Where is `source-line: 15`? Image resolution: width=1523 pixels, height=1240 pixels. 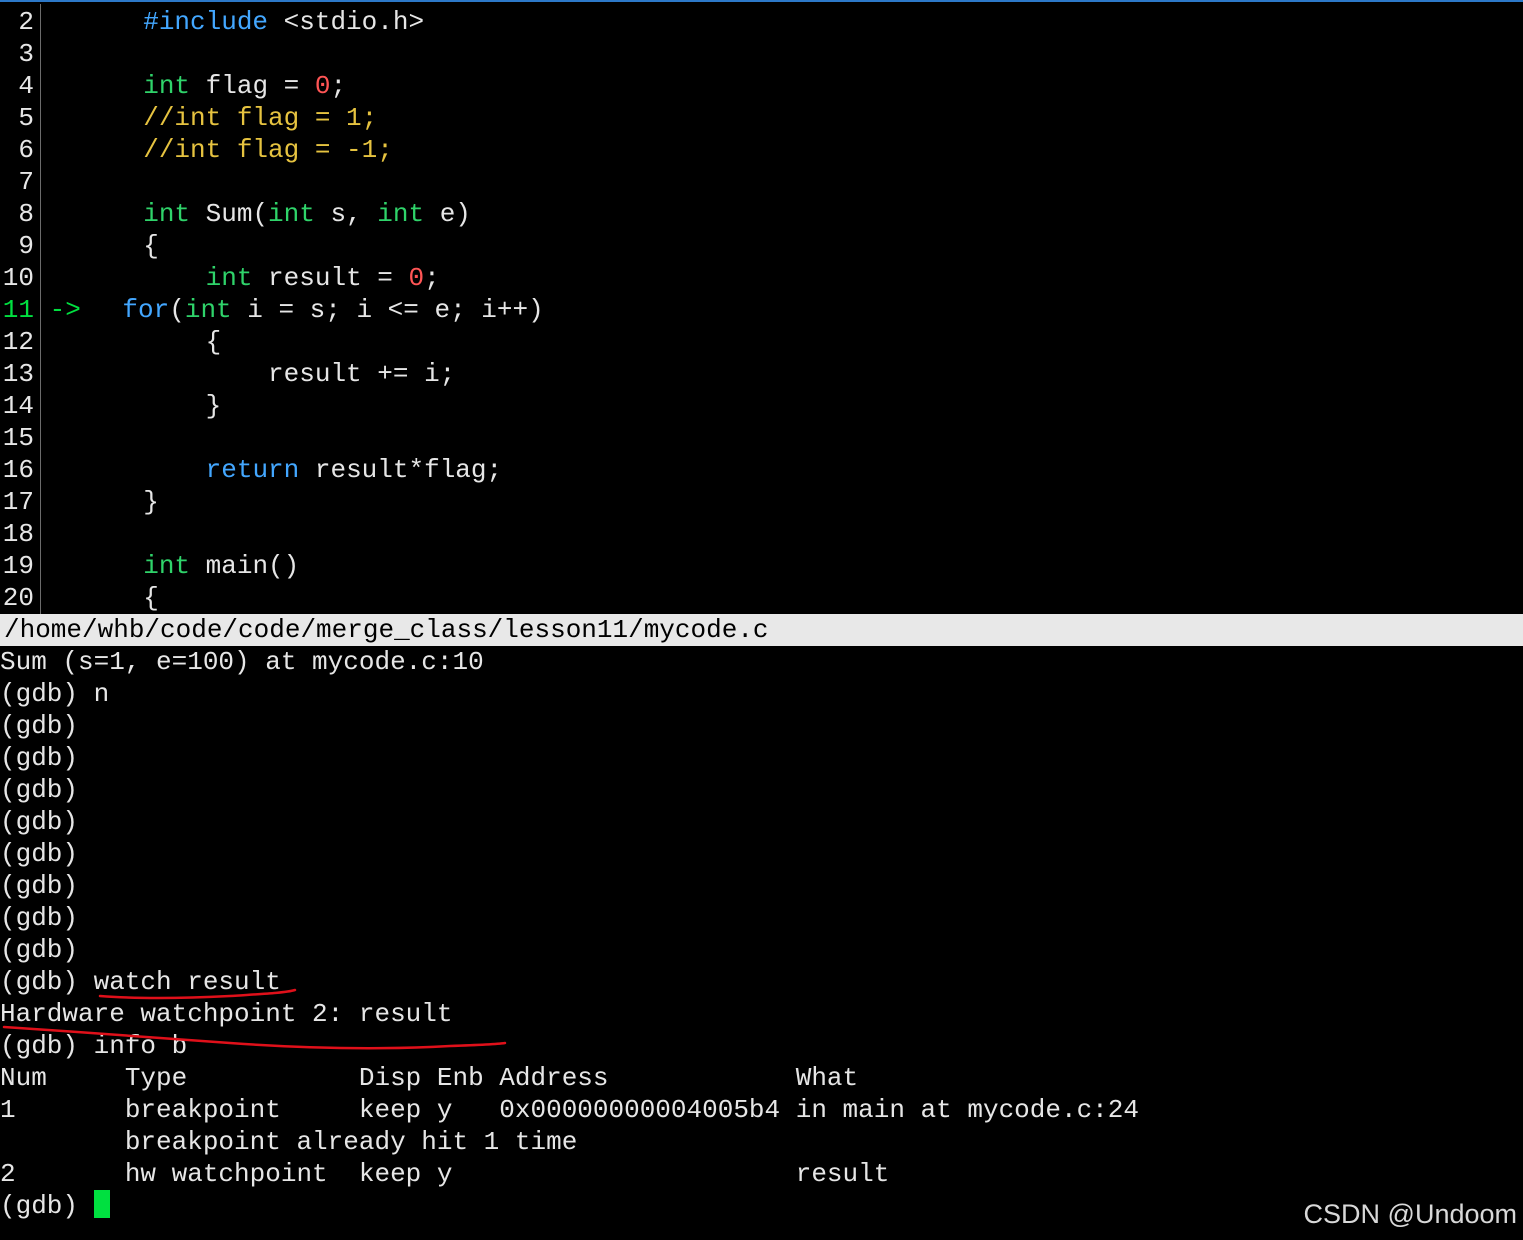 source-line: 15 is located at coordinates (18, 438).